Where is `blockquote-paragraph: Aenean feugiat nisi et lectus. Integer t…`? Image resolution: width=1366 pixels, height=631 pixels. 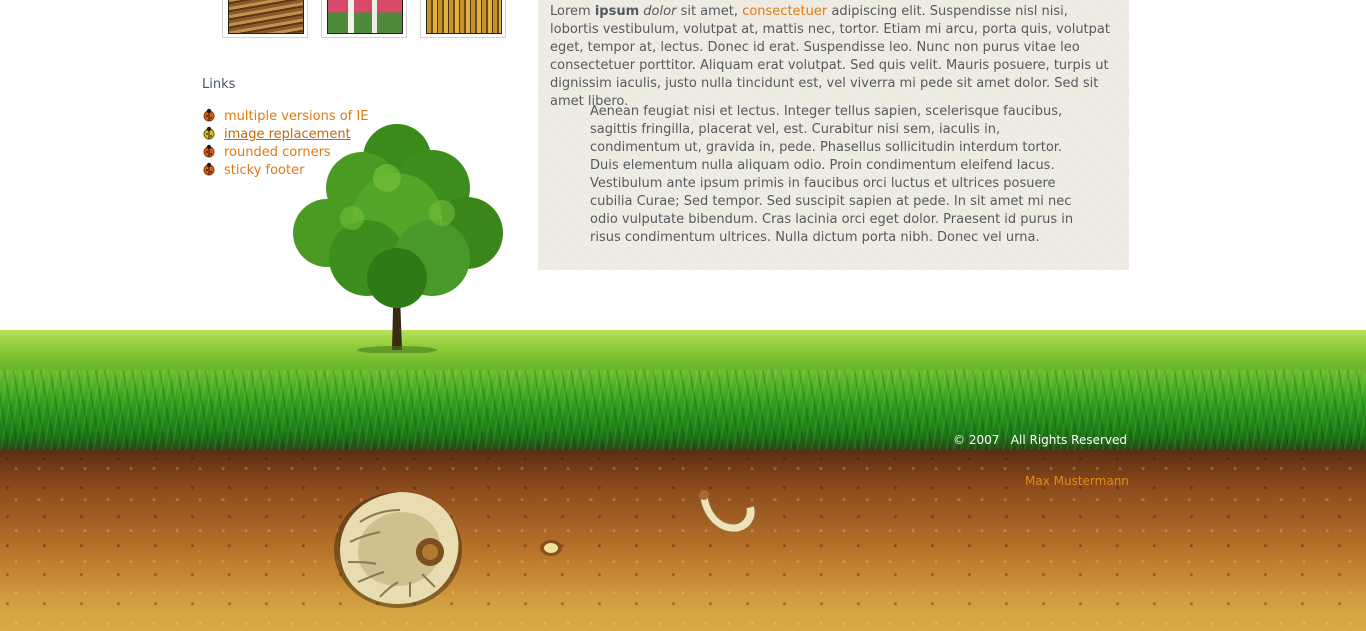 blockquote-paragraph: Aenean feugiat nisi et lectus. Integer t… is located at coordinates (832, 174).